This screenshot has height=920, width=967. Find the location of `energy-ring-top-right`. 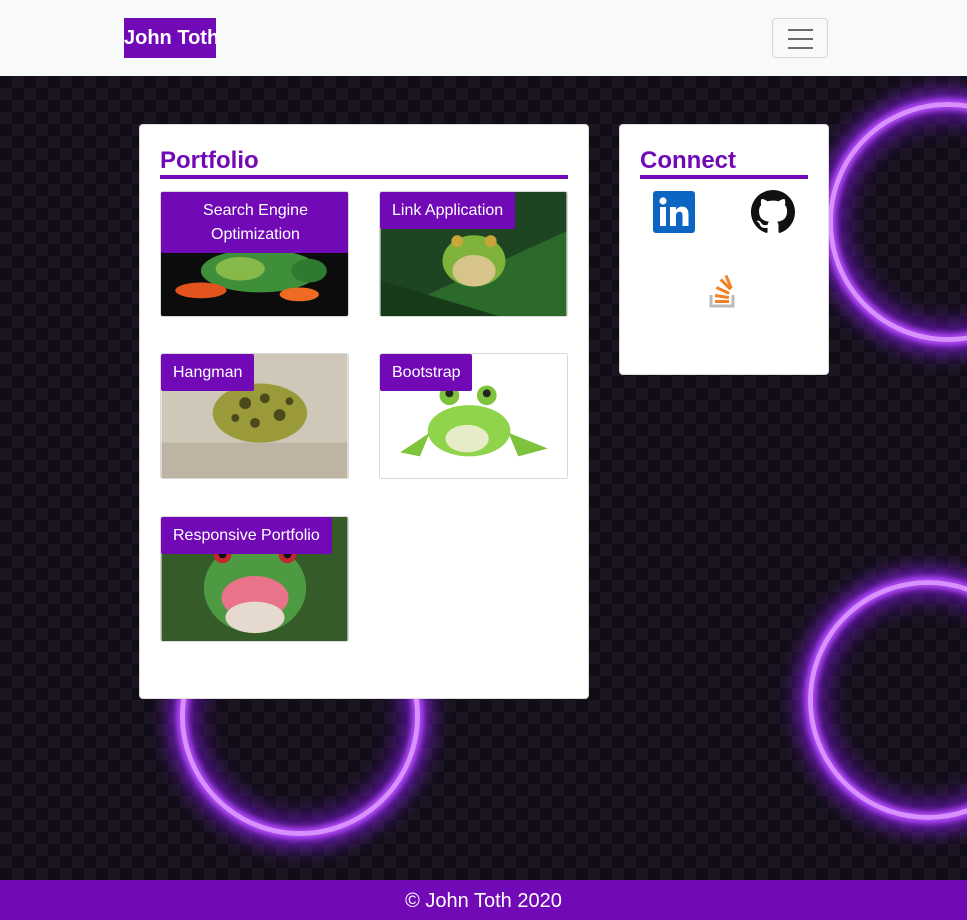

energy-ring-top-right is located at coordinates (897, 222).